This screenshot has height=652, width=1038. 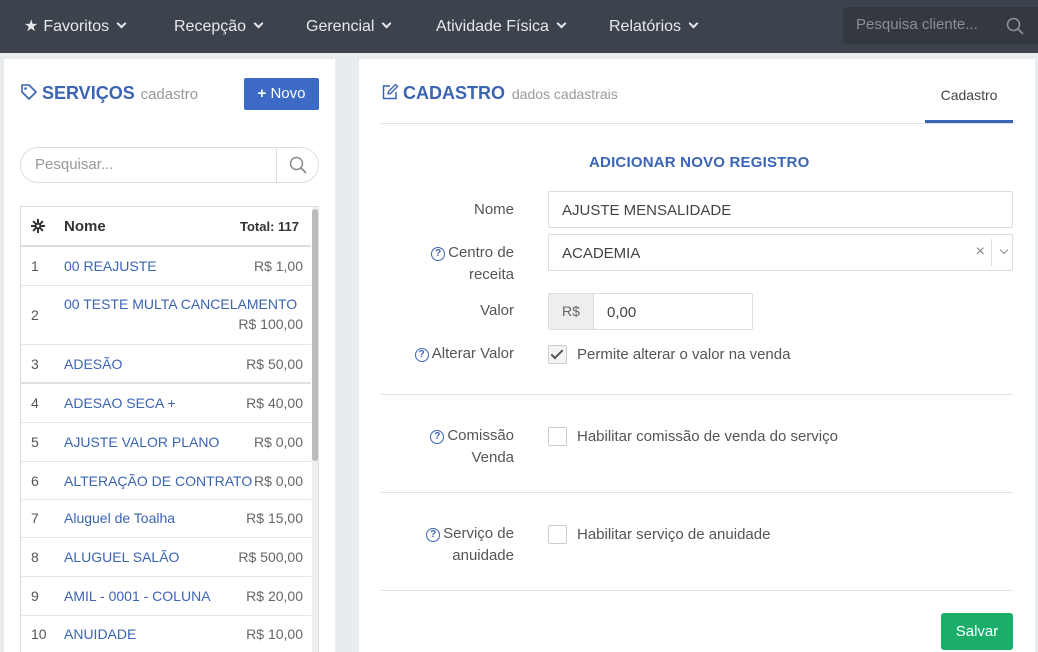 What do you see at coordinates (654, 26) in the screenshot?
I see `nav-relatorios: Relatórios` at bounding box center [654, 26].